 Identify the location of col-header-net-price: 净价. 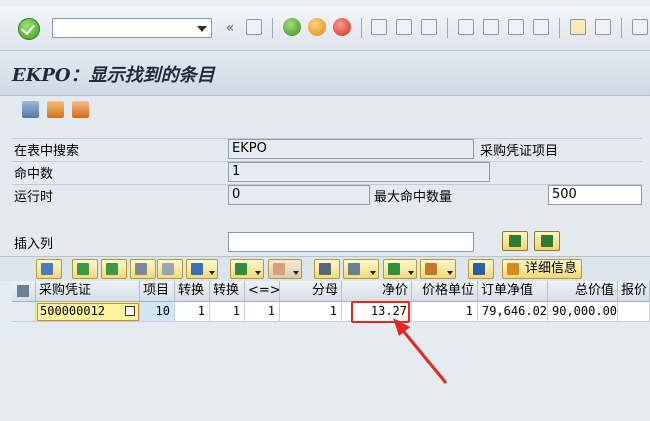
(377, 291).